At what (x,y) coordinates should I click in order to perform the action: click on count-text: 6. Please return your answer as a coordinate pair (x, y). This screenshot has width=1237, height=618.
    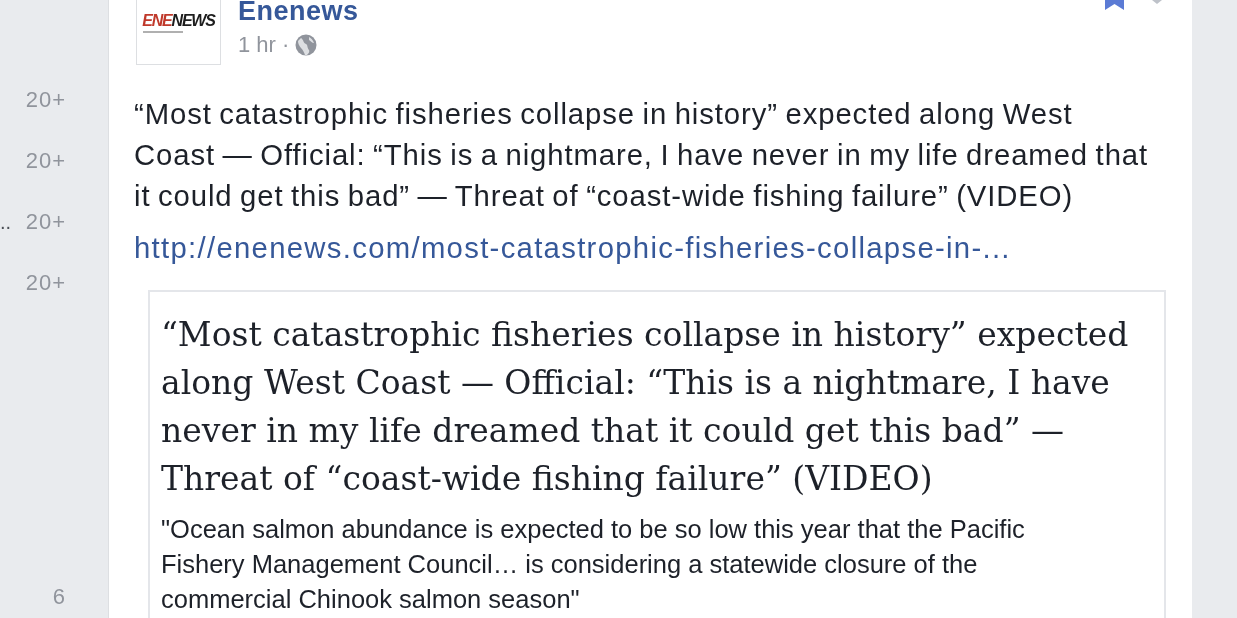
    Looking at the image, I should click on (59, 597).